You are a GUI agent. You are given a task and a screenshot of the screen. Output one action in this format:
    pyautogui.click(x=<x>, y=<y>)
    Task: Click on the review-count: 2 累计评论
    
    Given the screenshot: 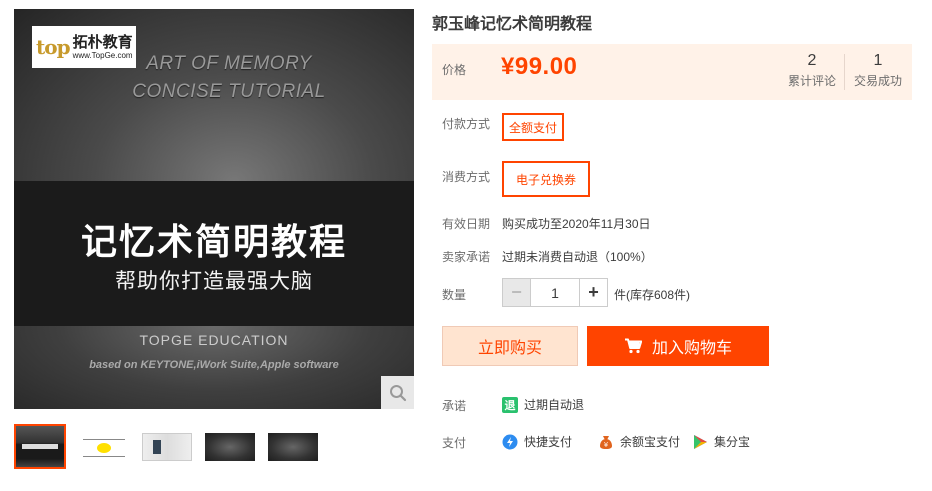 What is the action you would take?
    pyautogui.click(x=812, y=70)
    